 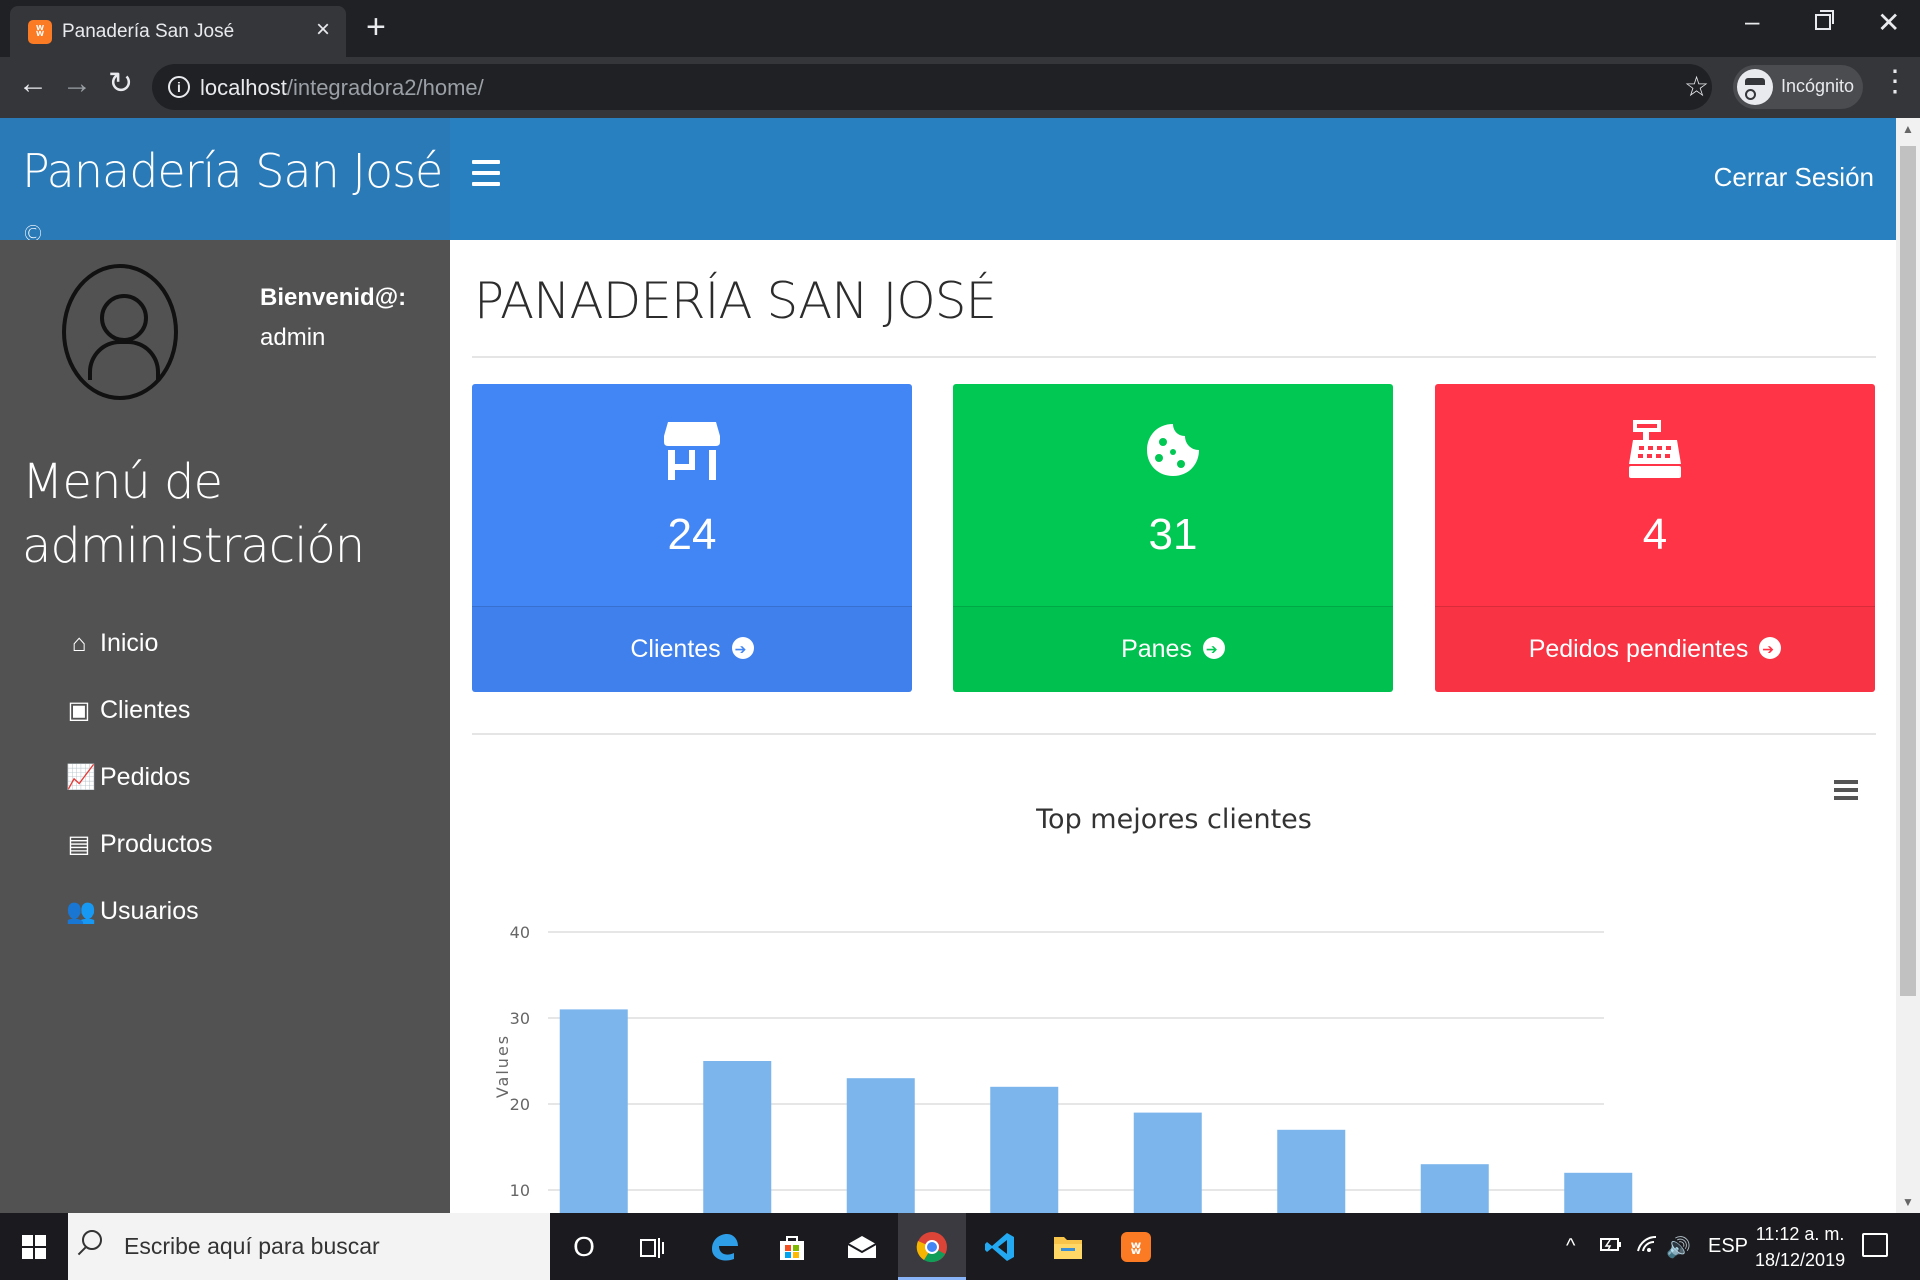 I want to click on site-info-icon: i, so click(x=179, y=87).